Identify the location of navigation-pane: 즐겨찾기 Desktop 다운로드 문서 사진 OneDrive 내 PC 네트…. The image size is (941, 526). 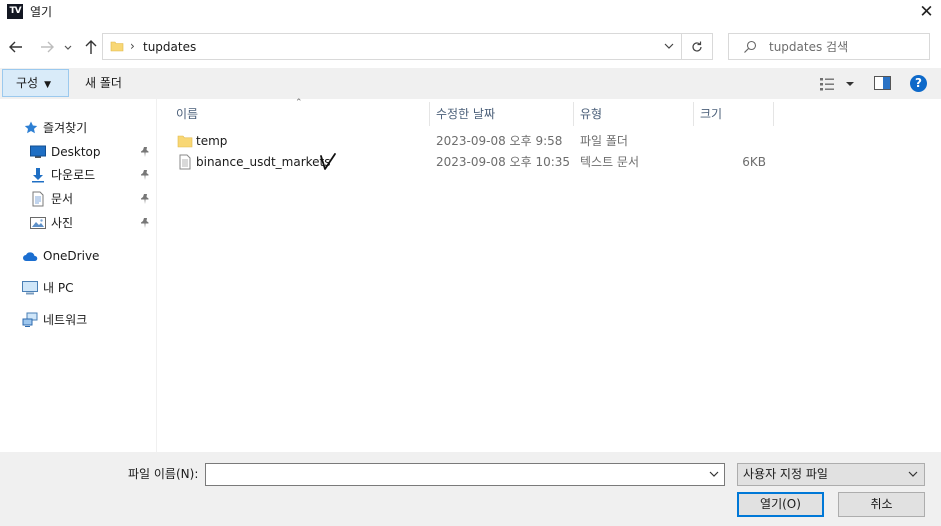
(78, 275).